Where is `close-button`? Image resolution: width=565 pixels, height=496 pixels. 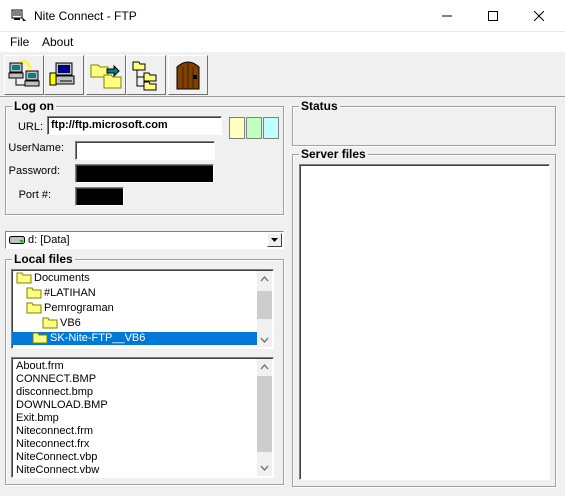 close-button is located at coordinates (539, 16).